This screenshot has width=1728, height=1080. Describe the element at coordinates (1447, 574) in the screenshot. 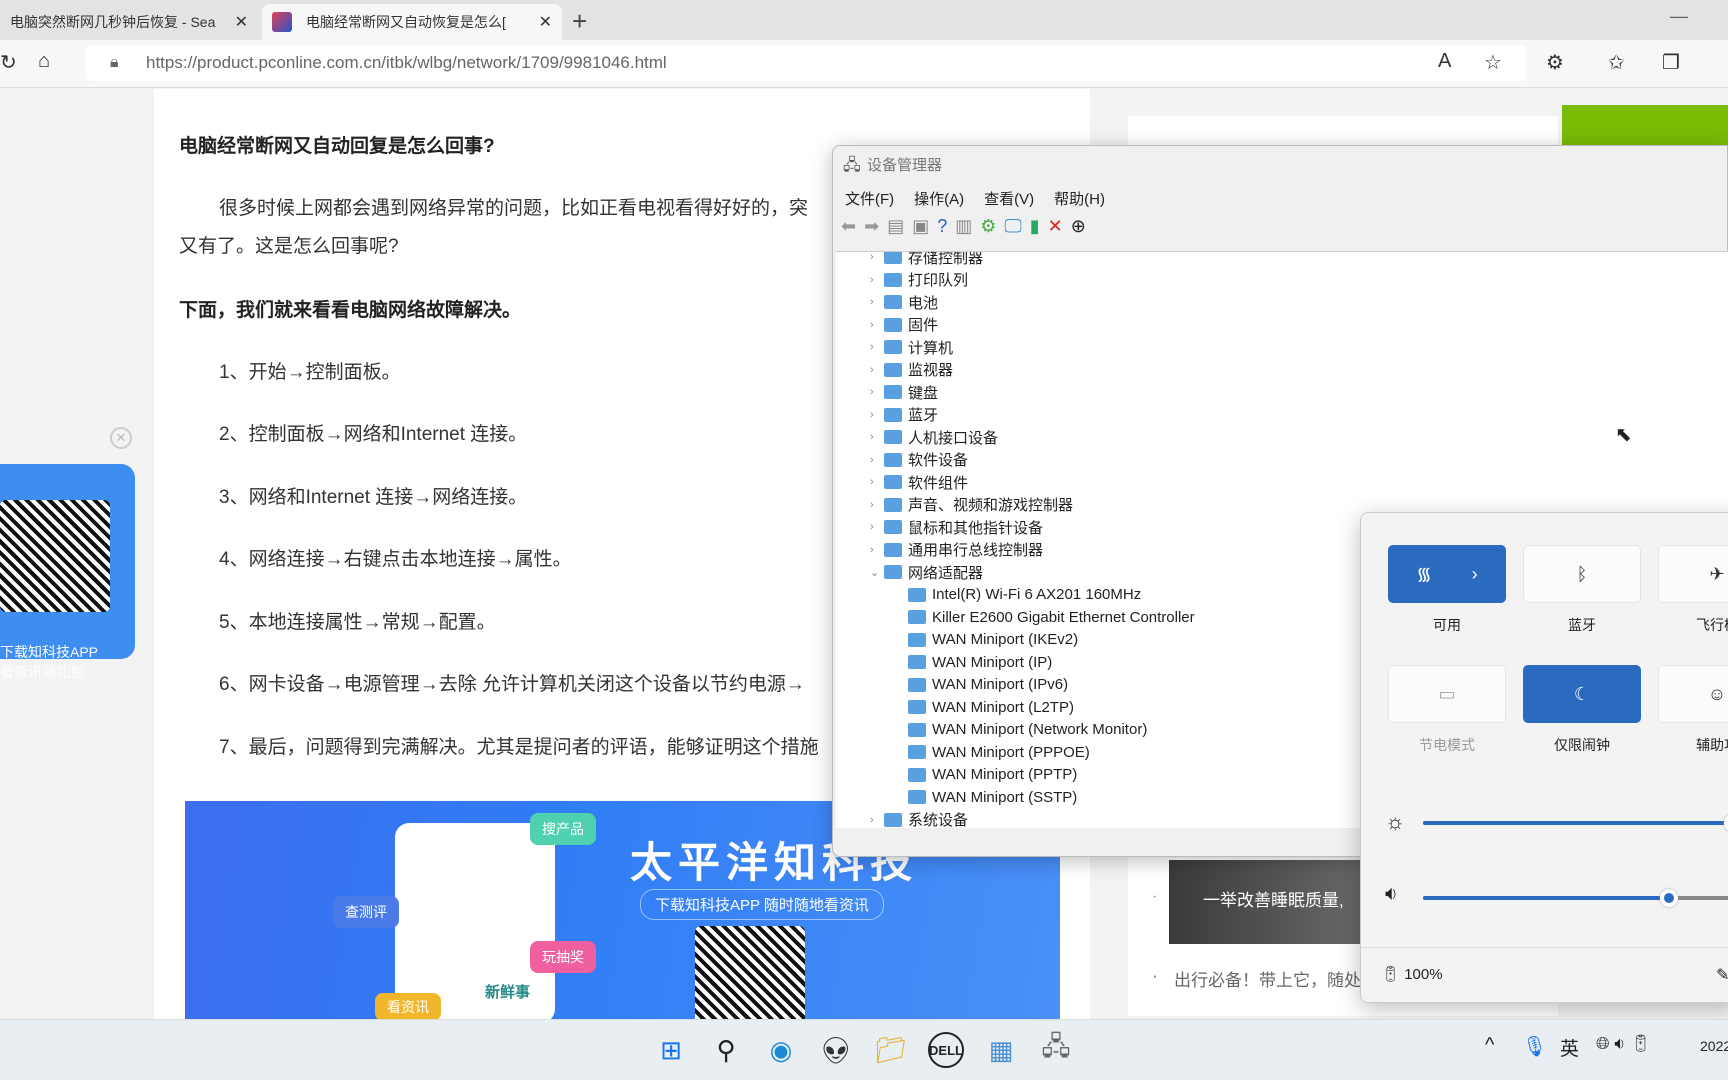

I see `wifi-tile: ᯾ ›` at that location.